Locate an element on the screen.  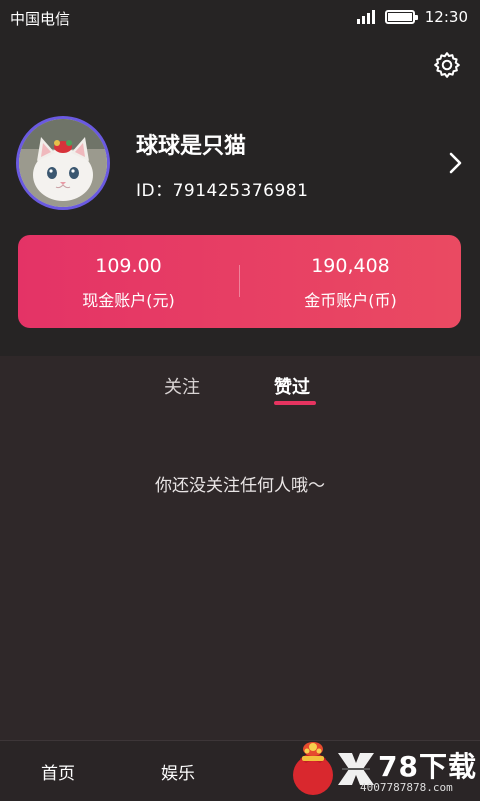
nav-home: 首页 is located at coordinates (58, 771).